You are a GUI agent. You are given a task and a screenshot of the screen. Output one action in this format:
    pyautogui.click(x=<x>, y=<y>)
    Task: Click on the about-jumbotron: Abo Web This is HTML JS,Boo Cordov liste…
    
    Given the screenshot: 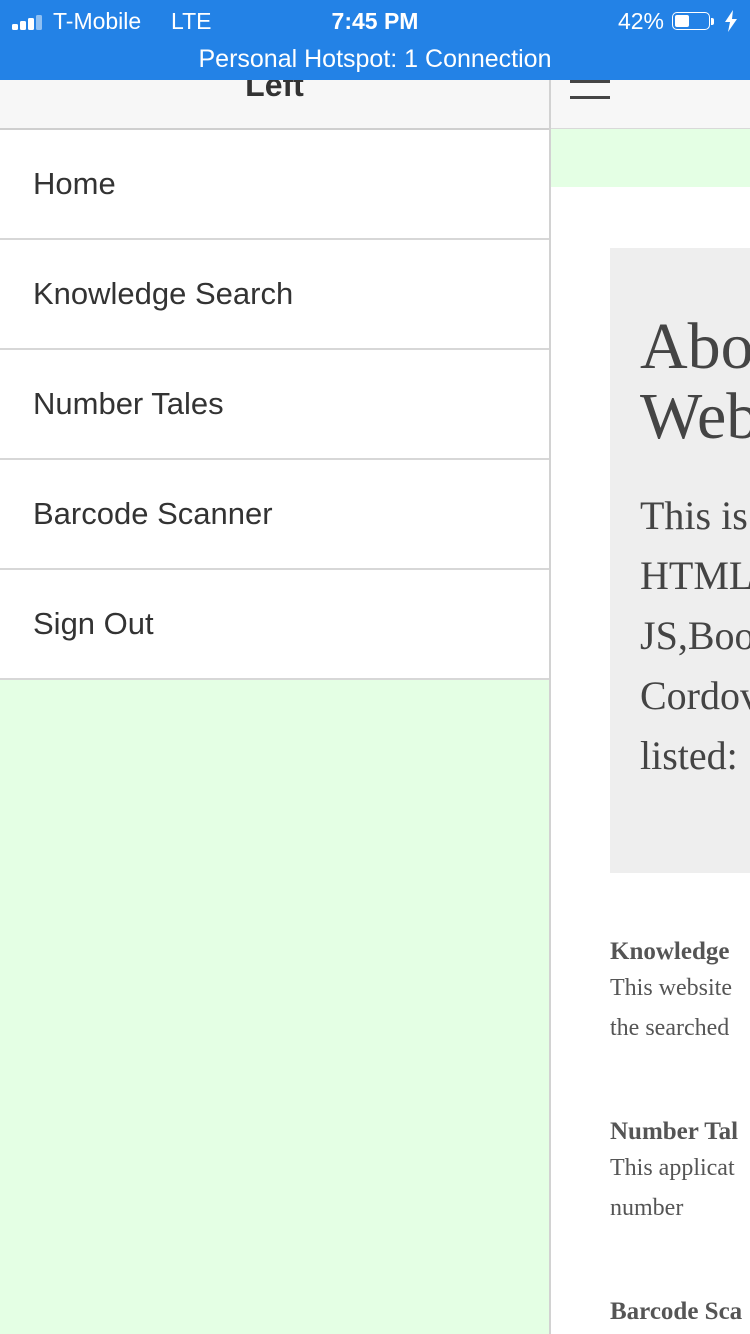 What is the action you would take?
    pyautogui.click(x=680, y=560)
    